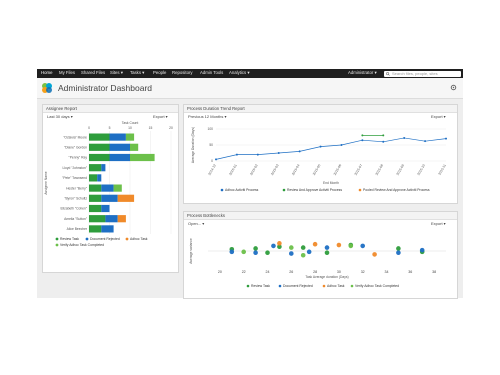 This screenshot has width=500, height=375. Describe the element at coordinates (207, 116) in the screenshot. I see `trend-range-dropdown: Previous 12 Months ▾` at that location.